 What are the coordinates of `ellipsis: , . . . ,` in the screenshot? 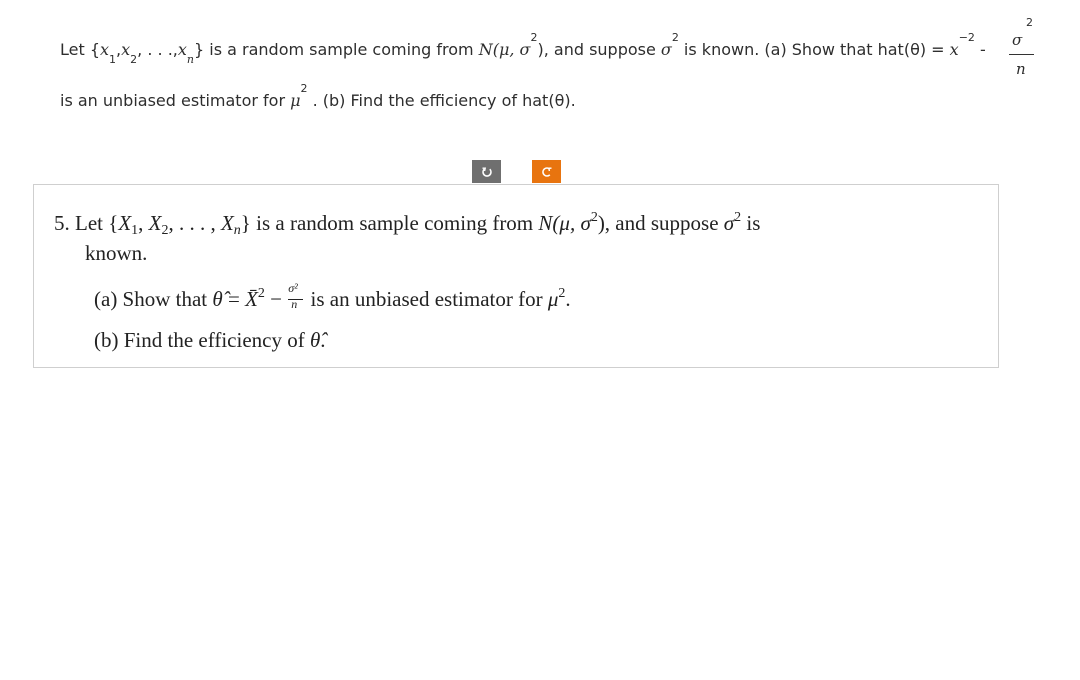 It's located at (194, 223).